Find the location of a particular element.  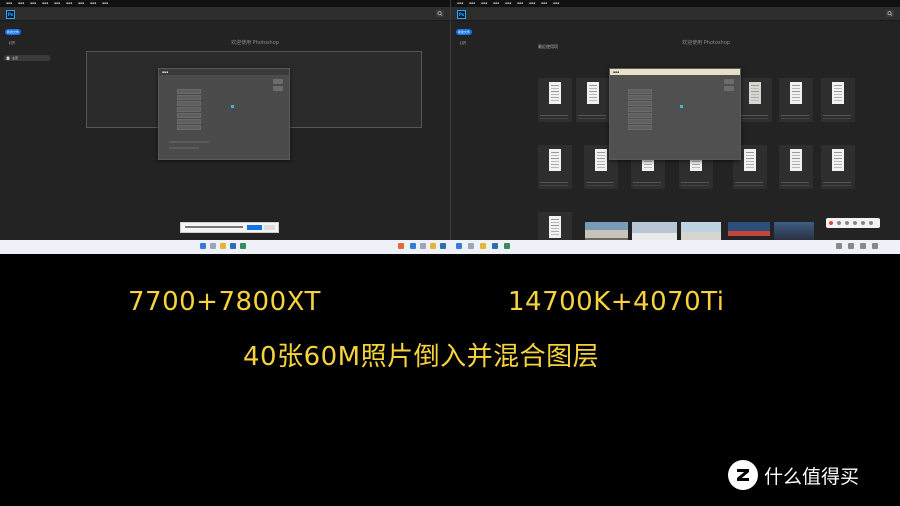

smzdm-logo-icon is located at coordinates (743, 475).